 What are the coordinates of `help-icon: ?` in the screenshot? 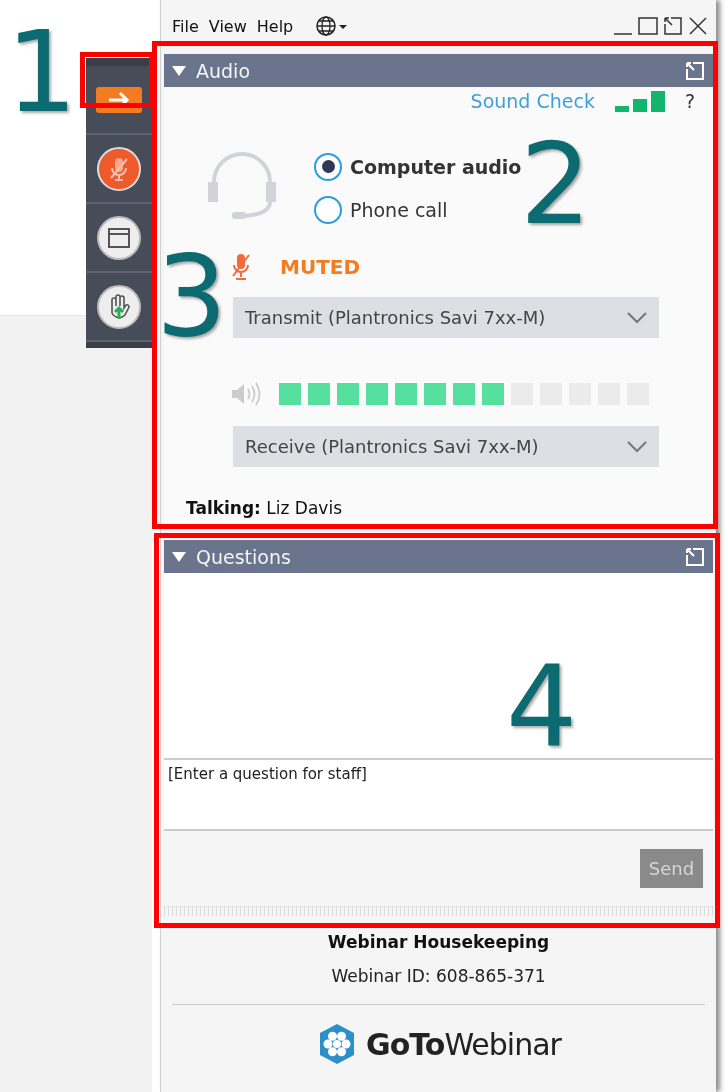 It's located at (689, 101).